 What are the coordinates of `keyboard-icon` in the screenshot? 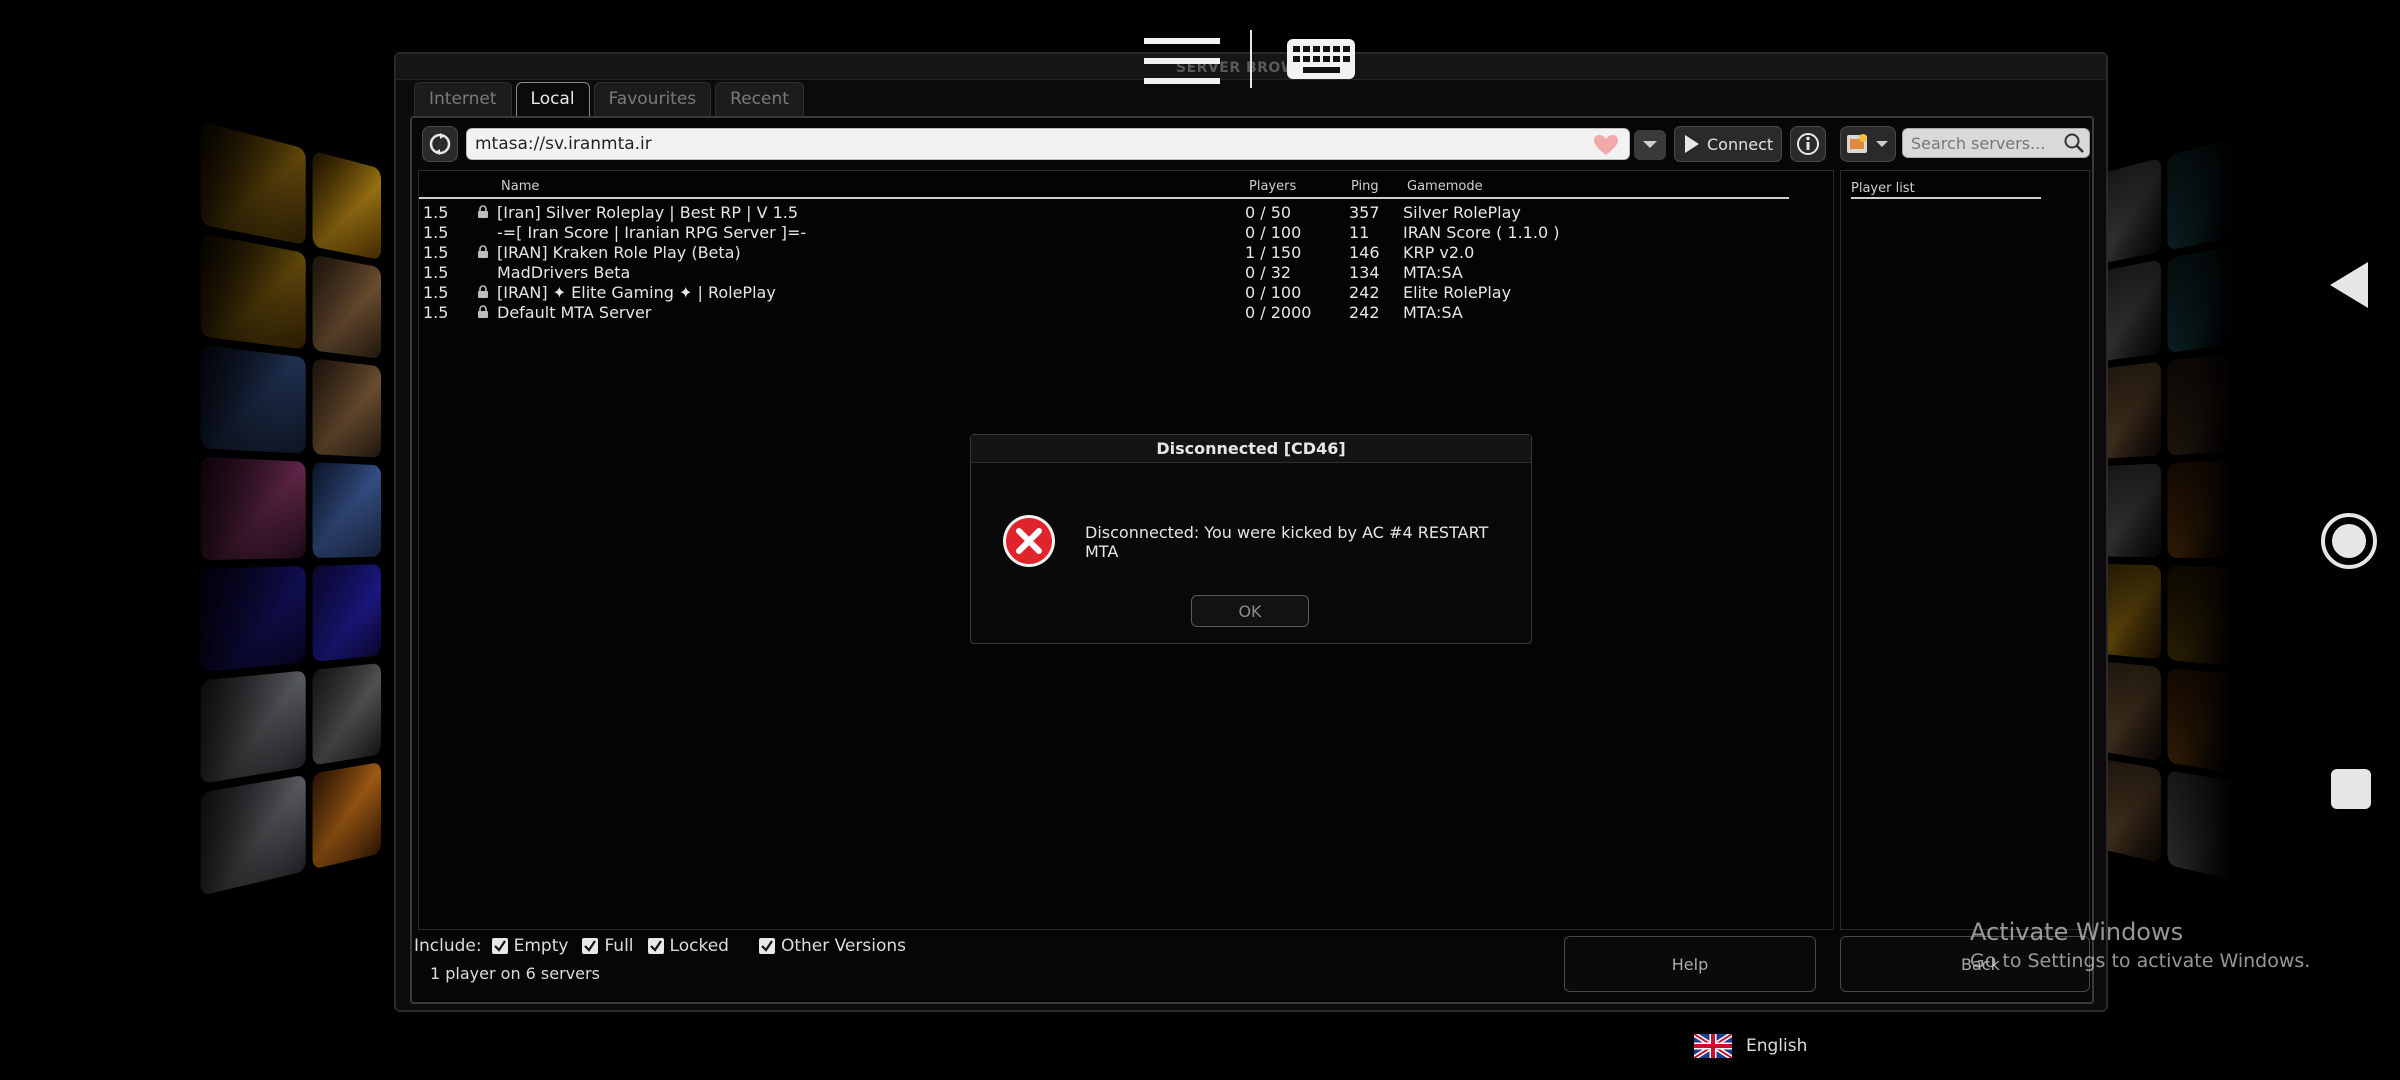 It's located at (1321, 59).